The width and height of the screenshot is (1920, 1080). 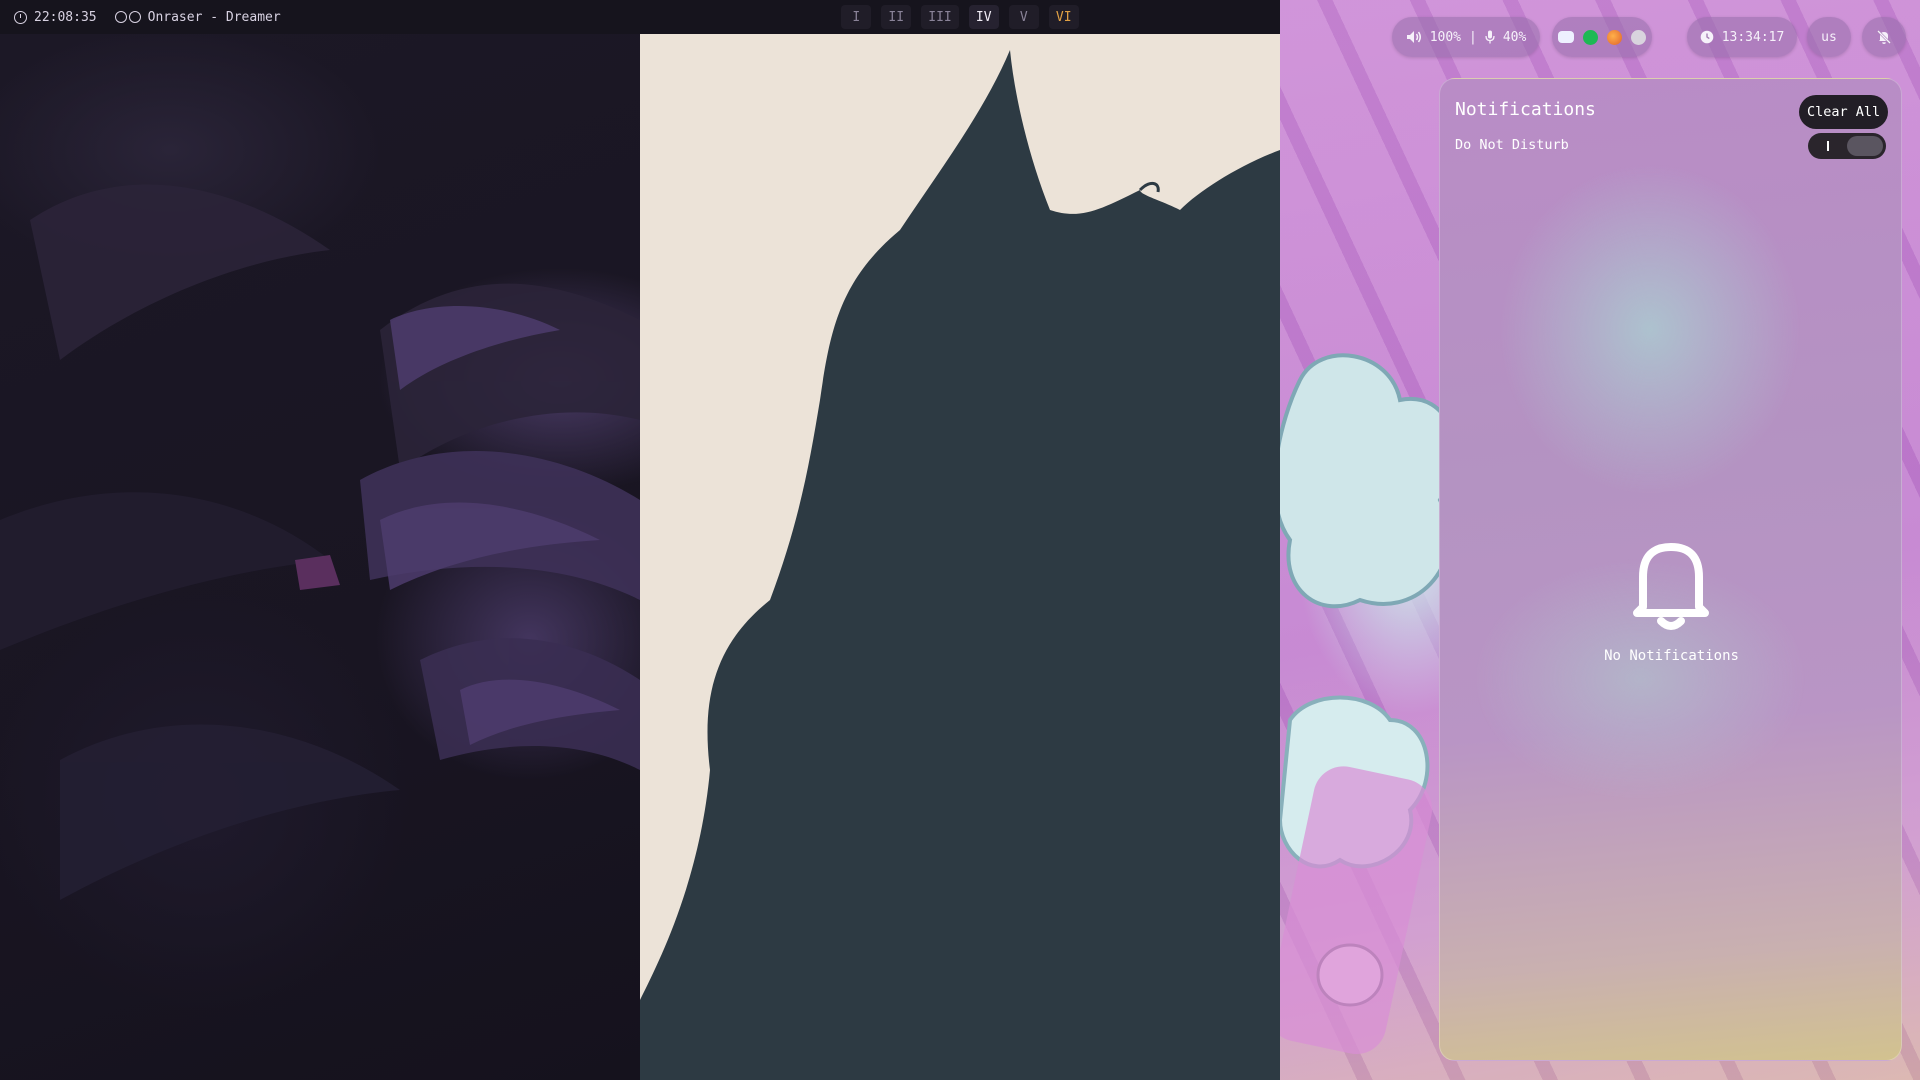 What do you see at coordinates (1063, 17) in the screenshot?
I see `workspace-6: VI` at bounding box center [1063, 17].